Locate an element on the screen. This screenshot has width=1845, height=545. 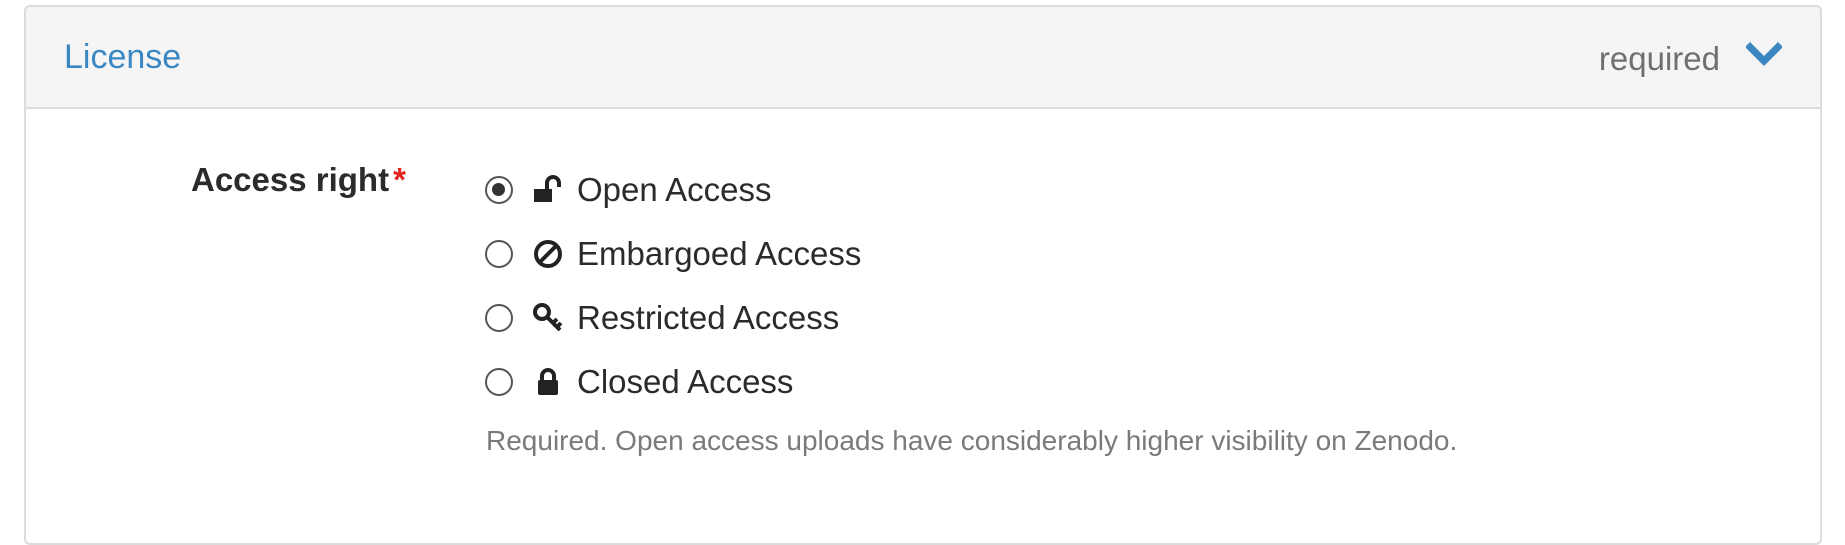
required-star: * is located at coordinates (399, 179).